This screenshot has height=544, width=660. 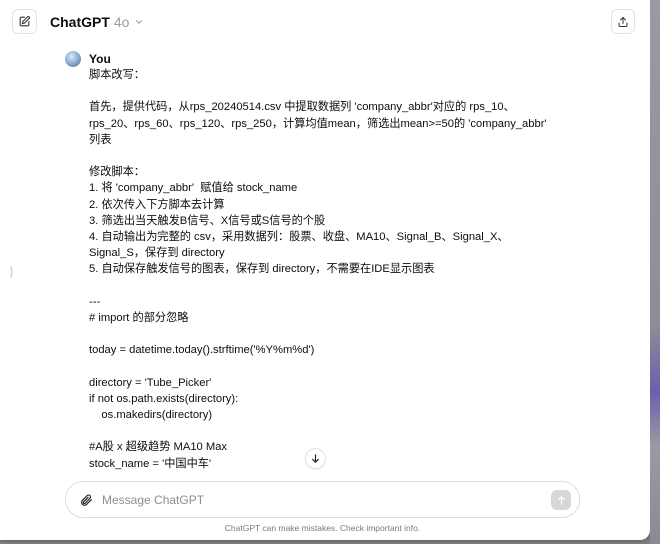 What do you see at coordinates (207, 220) in the screenshot?
I see `message-line: 3. 筛选出当天触发B信号、X信号或S信号的个股` at bounding box center [207, 220].